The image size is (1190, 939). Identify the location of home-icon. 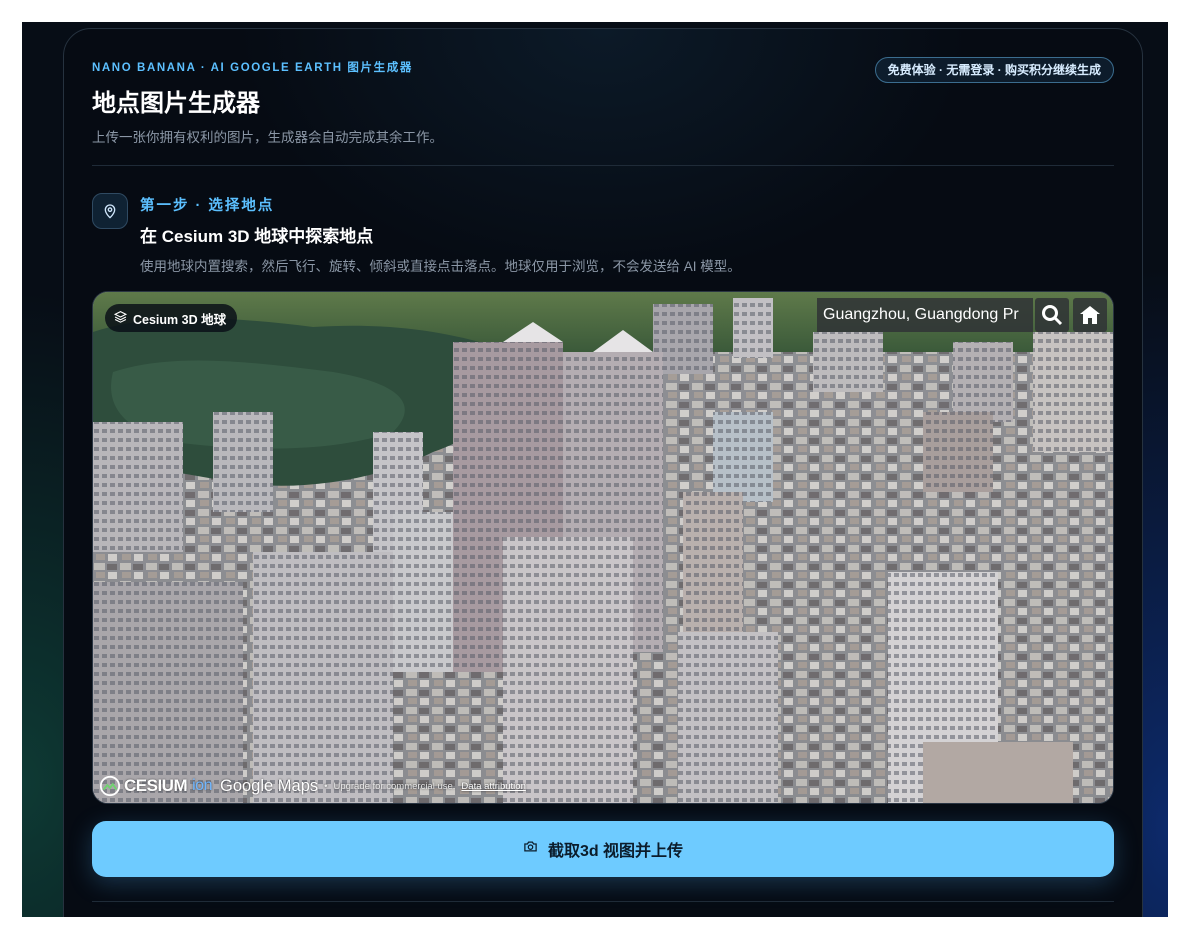
(1090, 315).